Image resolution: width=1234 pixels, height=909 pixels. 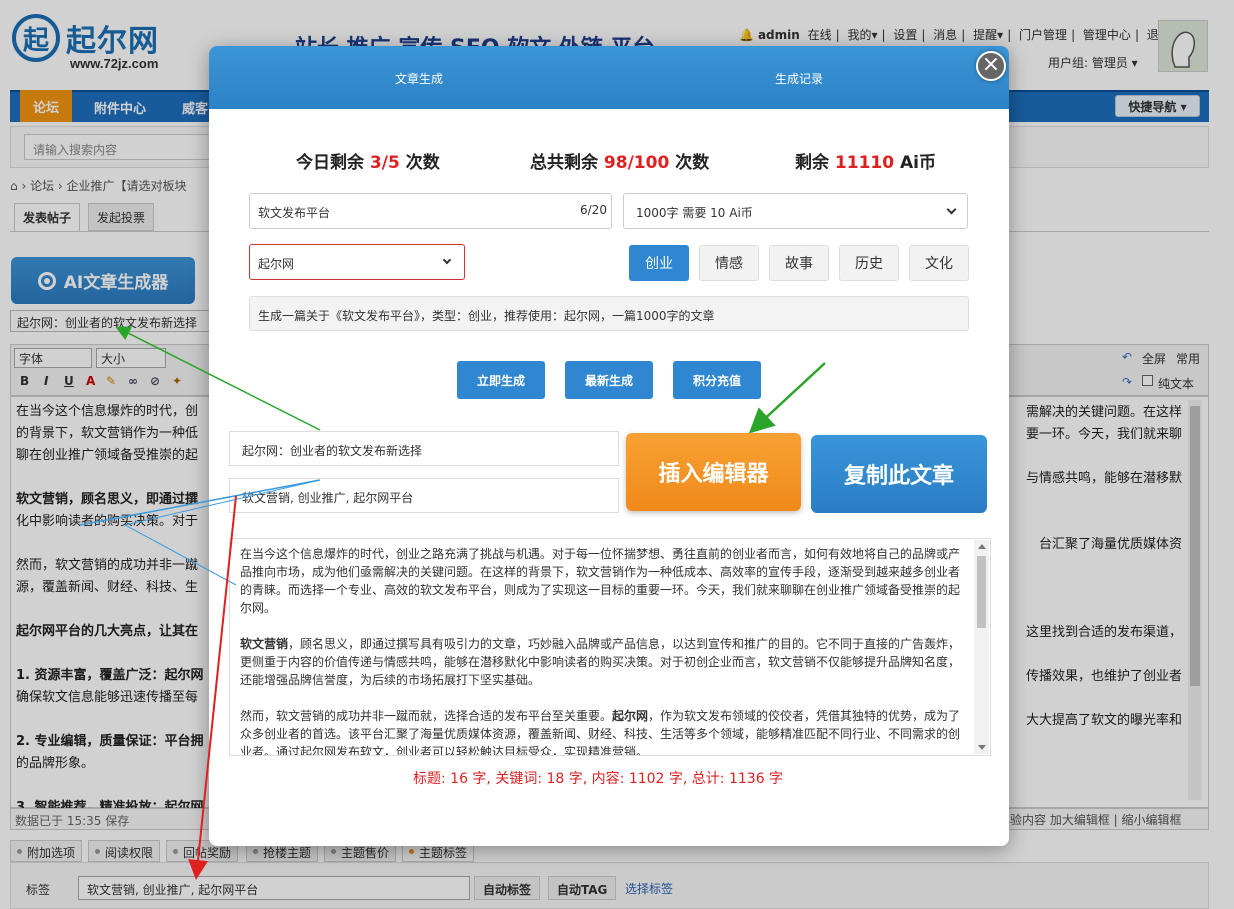 What do you see at coordinates (222, 502) in the screenshot?
I see `arrow-blue-b` at bounding box center [222, 502].